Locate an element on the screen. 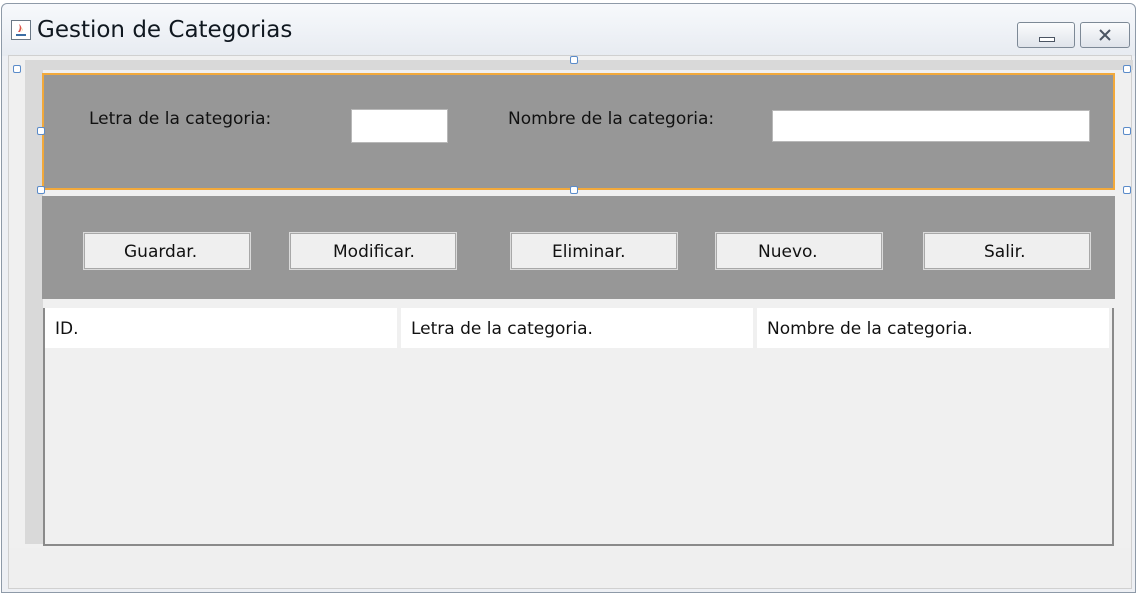 This screenshot has height=594, width=1138. salir-button: Salir. is located at coordinates (1007, 251).